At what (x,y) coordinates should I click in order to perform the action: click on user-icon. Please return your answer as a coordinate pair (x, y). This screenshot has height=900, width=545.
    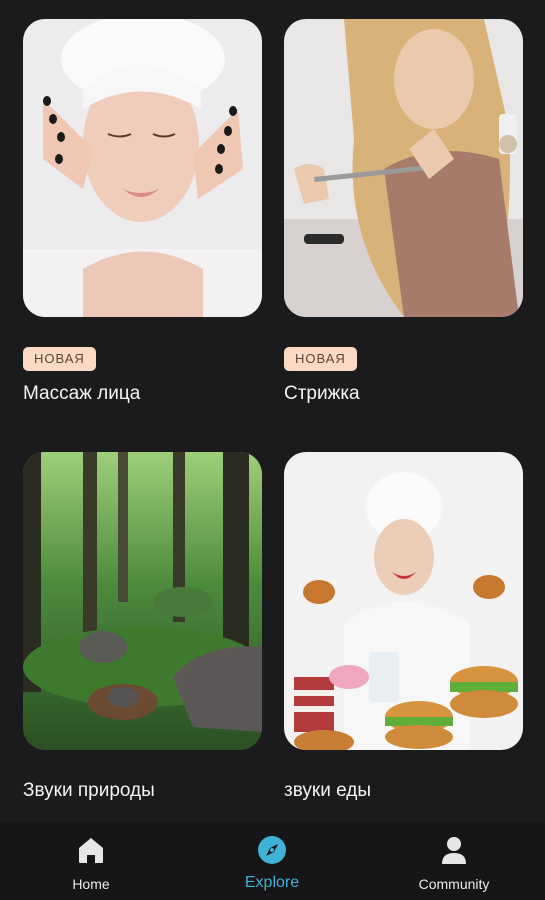
    Looking at the image, I should click on (454, 850).